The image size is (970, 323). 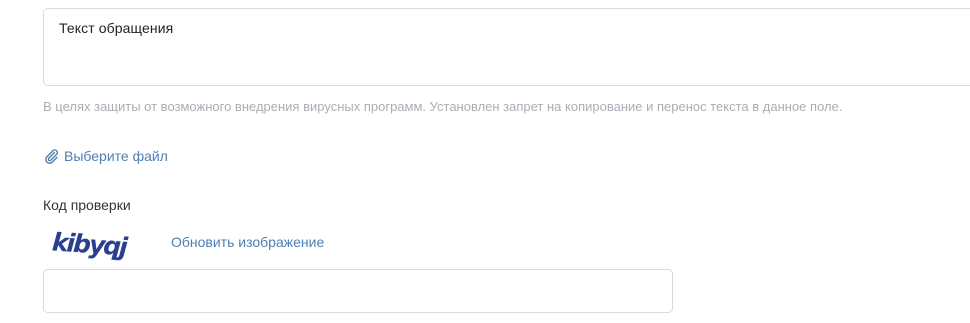 I want to click on captcha-image: kibyqj, so click(x=90, y=244).